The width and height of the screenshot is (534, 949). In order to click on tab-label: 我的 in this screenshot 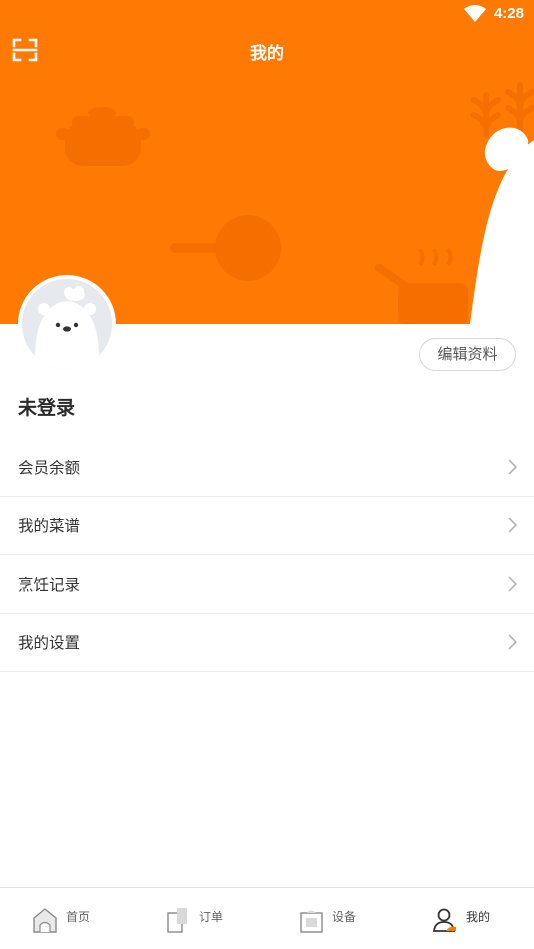, I will do `click(478, 917)`.